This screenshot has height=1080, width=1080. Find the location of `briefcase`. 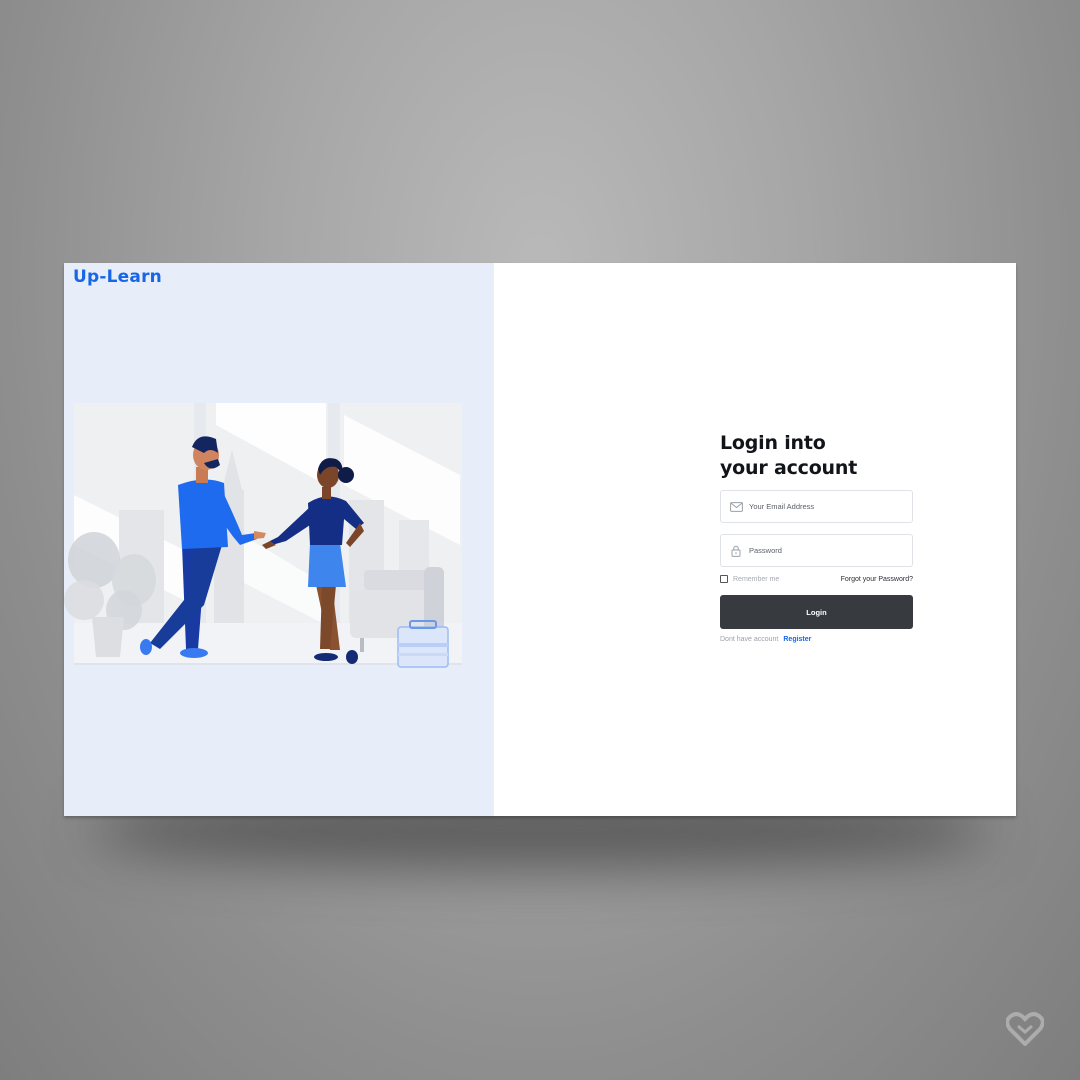

briefcase is located at coordinates (423, 644).